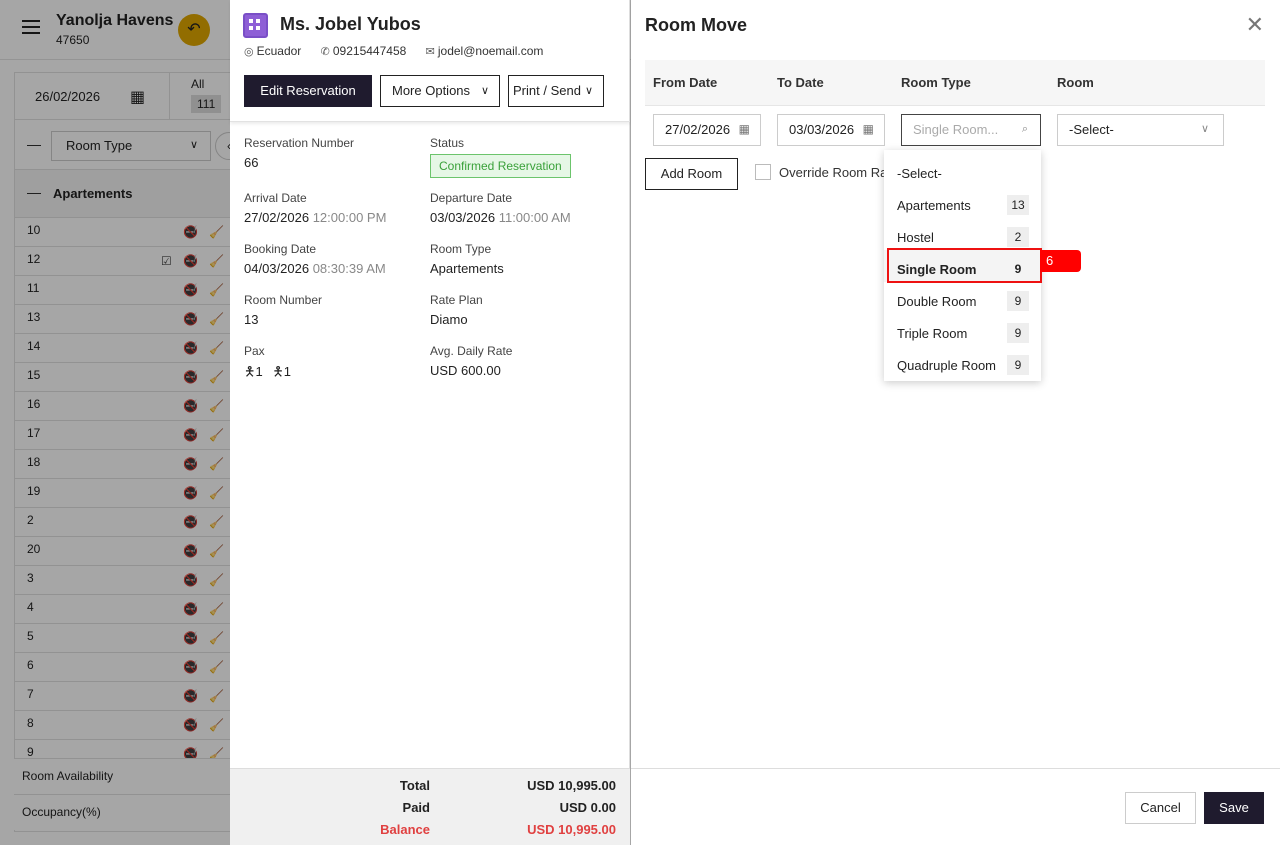 This screenshot has width=1280, height=845. I want to click on room-type-select: Single Room... ⌕, so click(971, 130).